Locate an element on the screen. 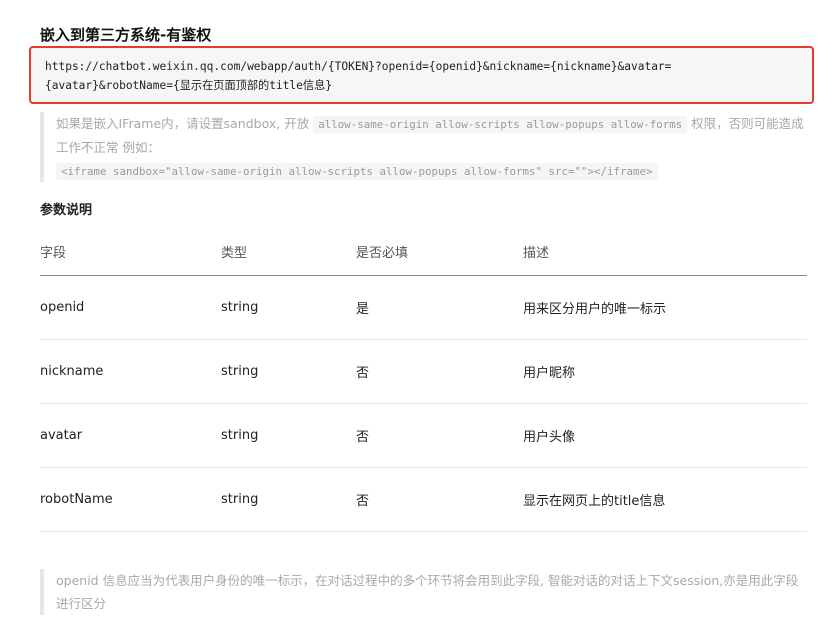 This screenshot has width=837, height=644. table-row: avatar string 否 用户头像 is located at coordinates (423, 435).